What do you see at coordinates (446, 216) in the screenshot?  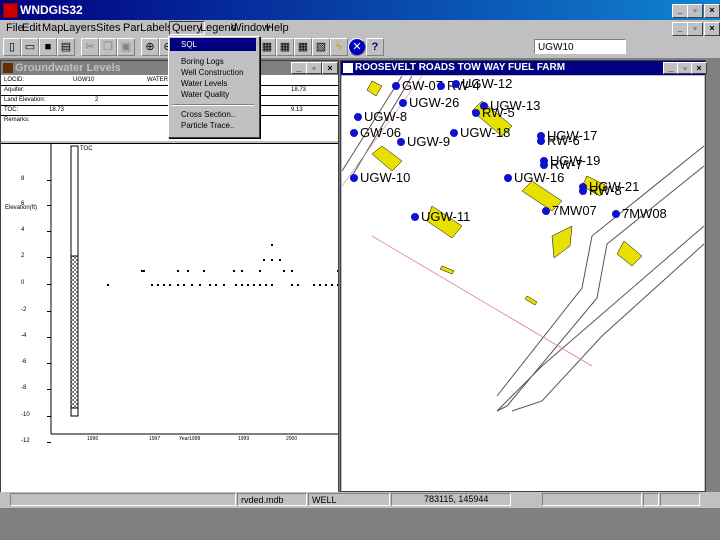 I see `well-label: UGW-11` at bounding box center [446, 216].